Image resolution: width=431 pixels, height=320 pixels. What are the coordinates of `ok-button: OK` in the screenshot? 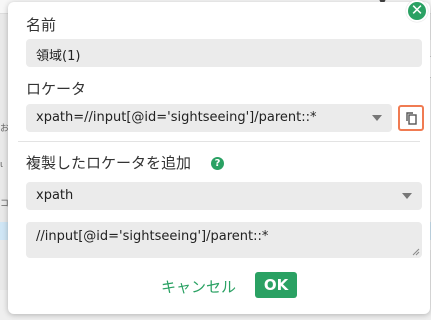 It's located at (276, 285).